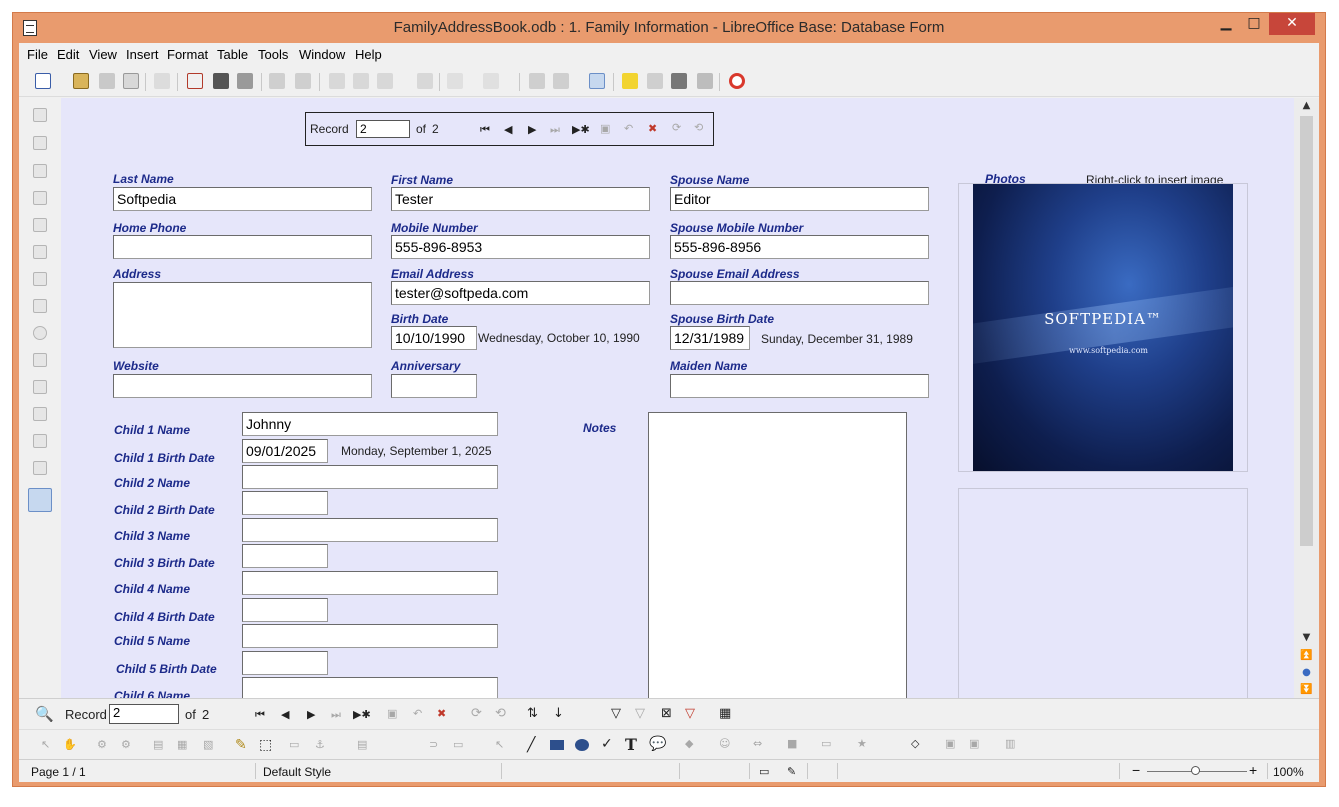 The width and height of the screenshot is (1339, 807). What do you see at coordinates (652, 128) in the screenshot?
I see `delete-record-icon: ✖` at bounding box center [652, 128].